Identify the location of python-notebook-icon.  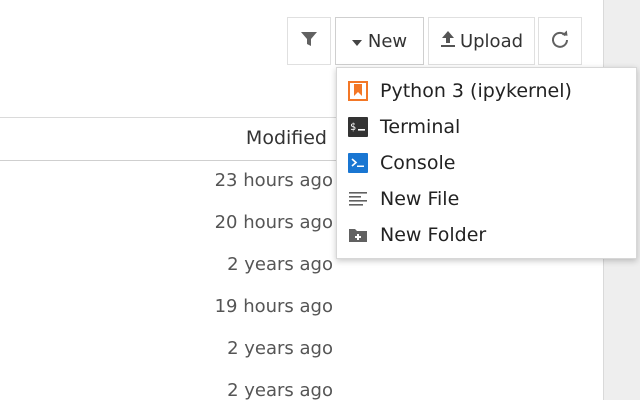
(358, 91).